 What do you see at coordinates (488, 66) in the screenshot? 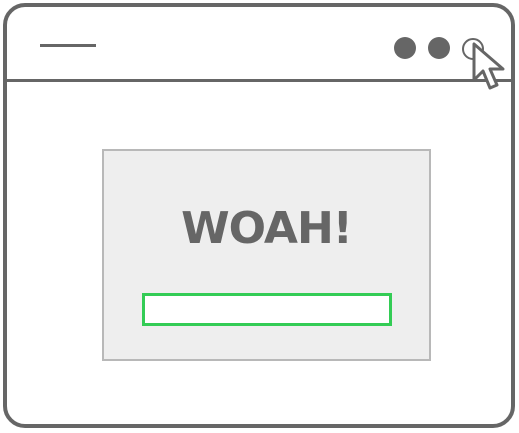
I see `mouse-pointer-icon` at bounding box center [488, 66].